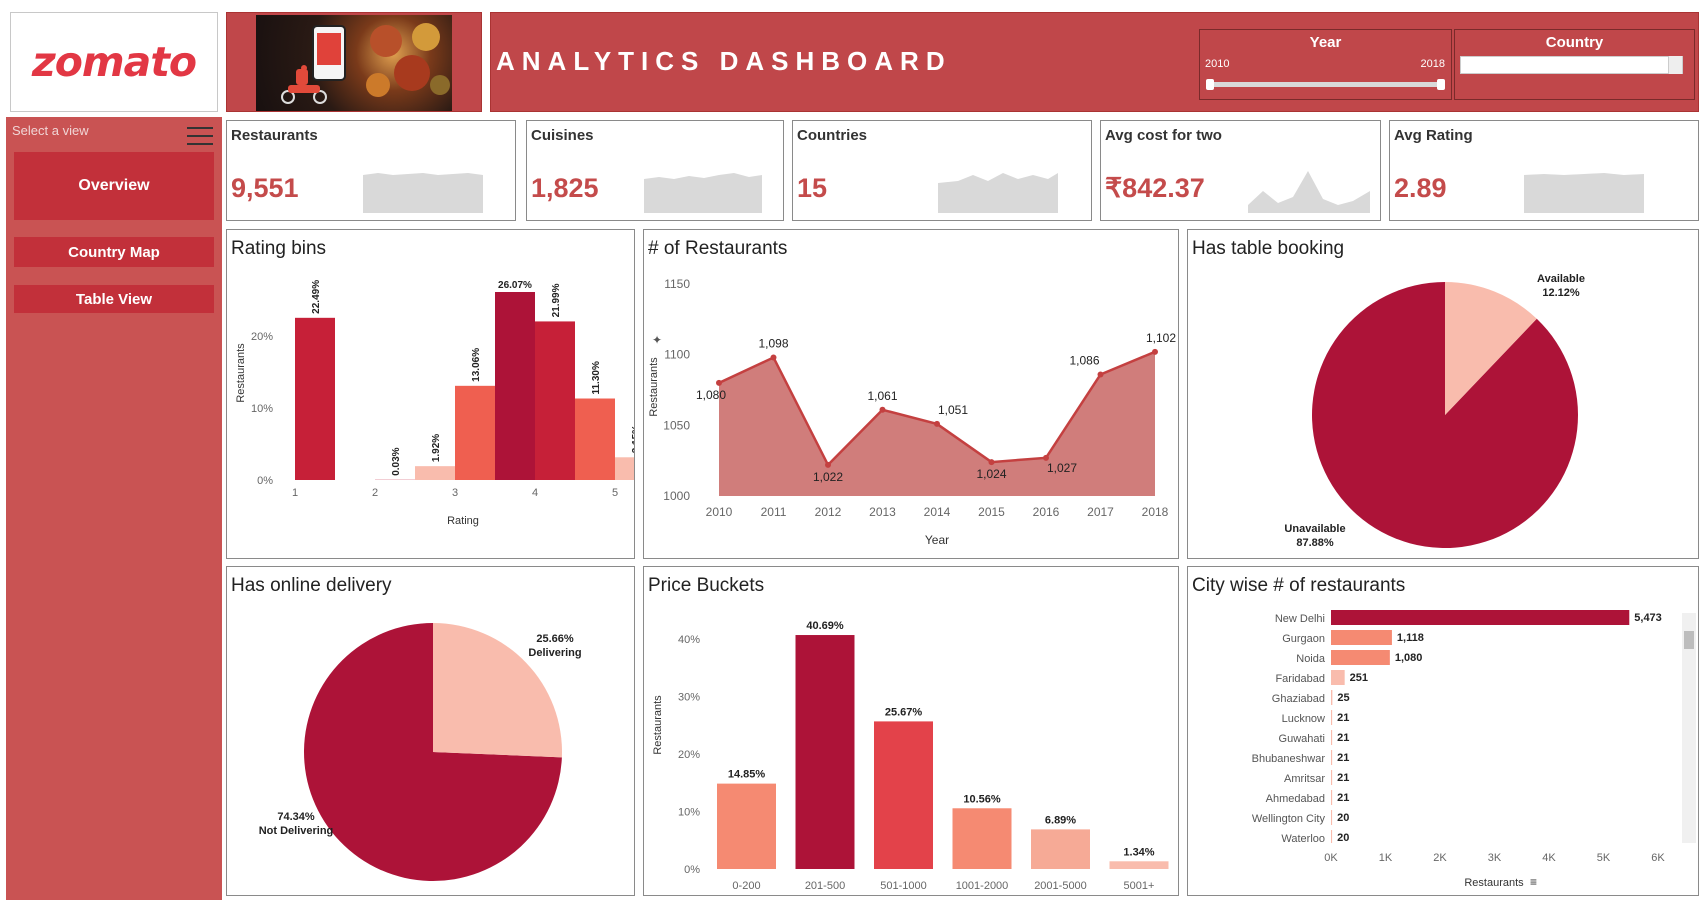 The image size is (1705, 905). I want to click on data-label: 1,061, so click(882, 396).